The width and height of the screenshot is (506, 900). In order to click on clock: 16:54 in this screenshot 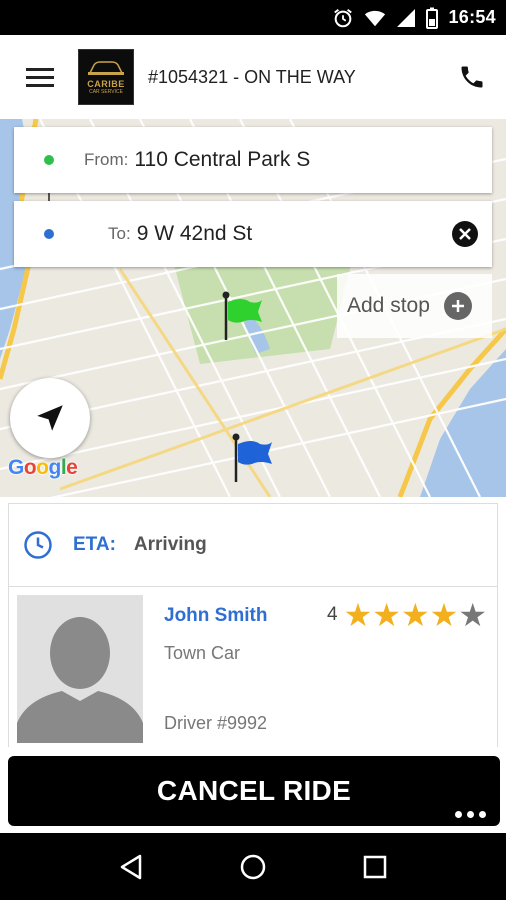, I will do `click(472, 17)`.